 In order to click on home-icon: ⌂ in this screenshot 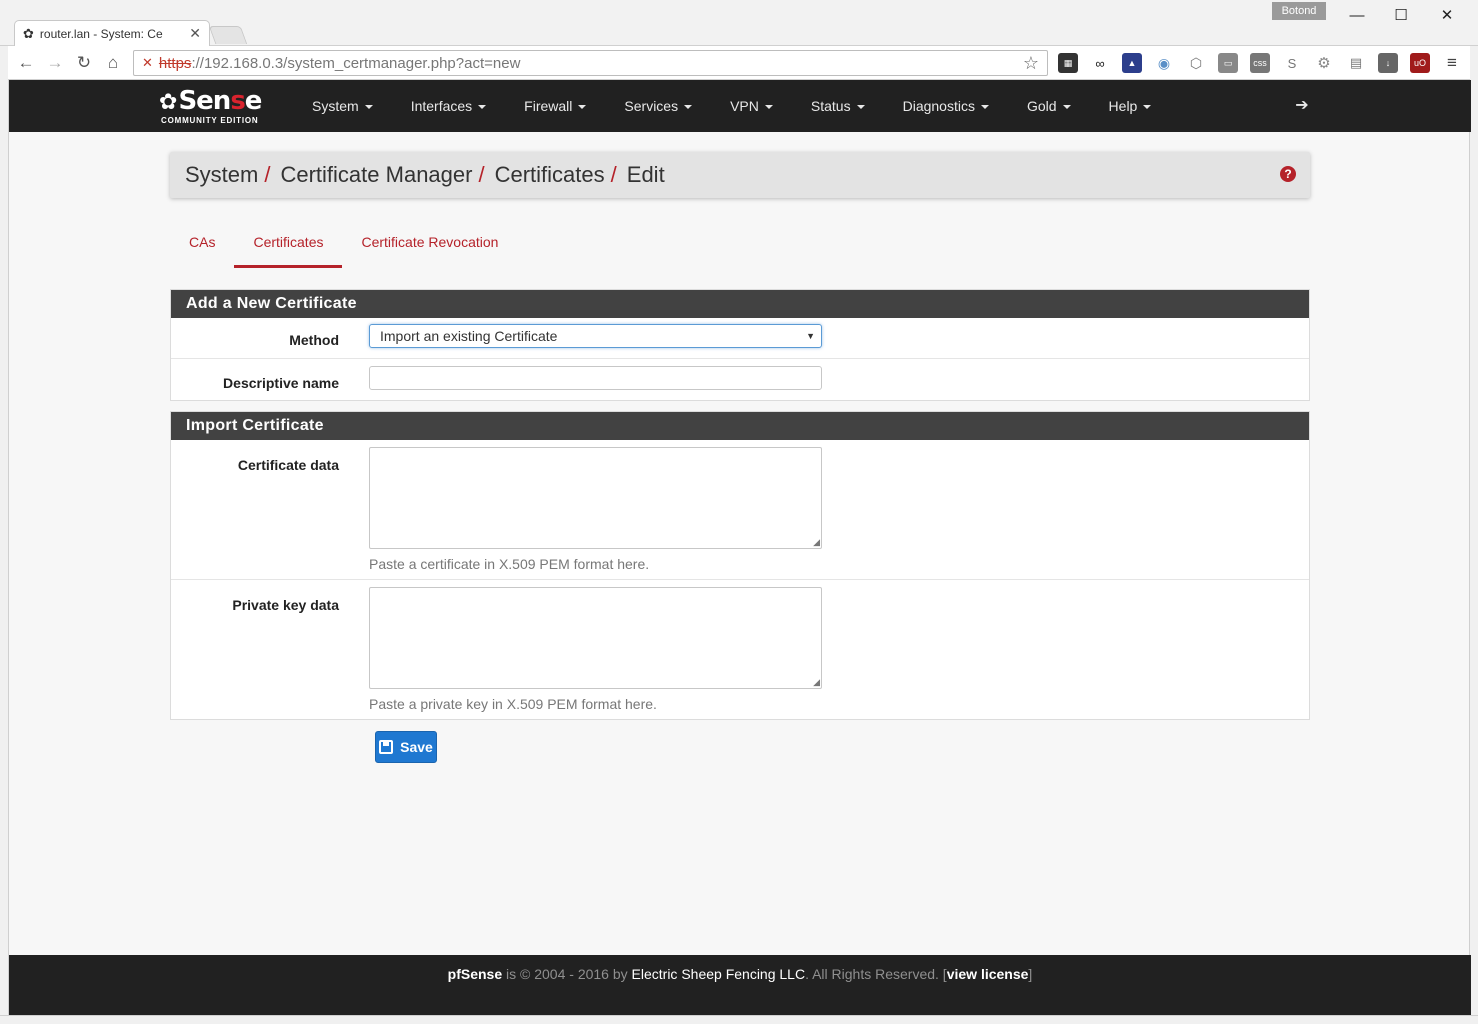, I will do `click(113, 63)`.